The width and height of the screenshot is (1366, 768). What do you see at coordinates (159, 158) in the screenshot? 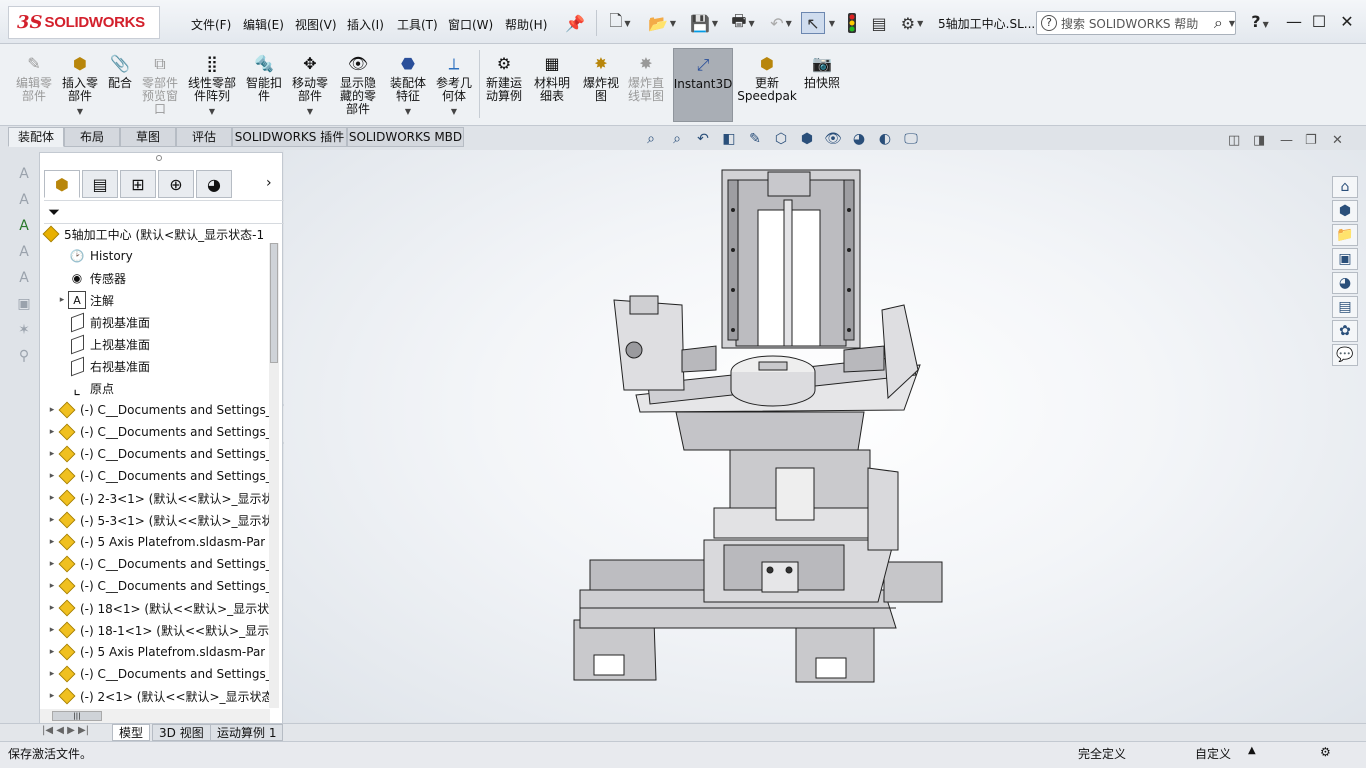
I see `panel-grip` at bounding box center [159, 158].